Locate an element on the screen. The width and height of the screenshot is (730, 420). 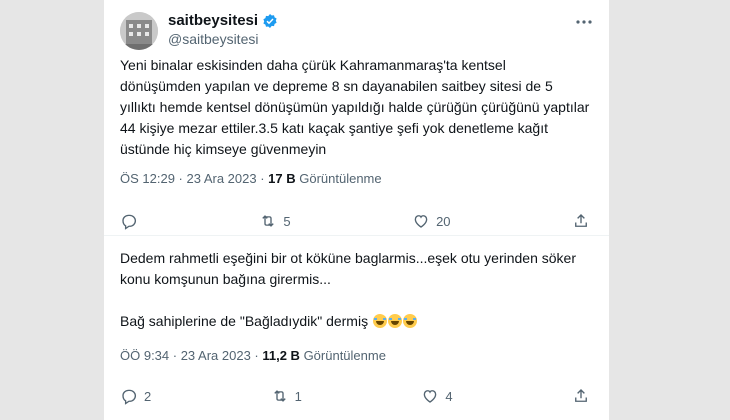
repost-button: 5 is located at coordinates (275, 221).